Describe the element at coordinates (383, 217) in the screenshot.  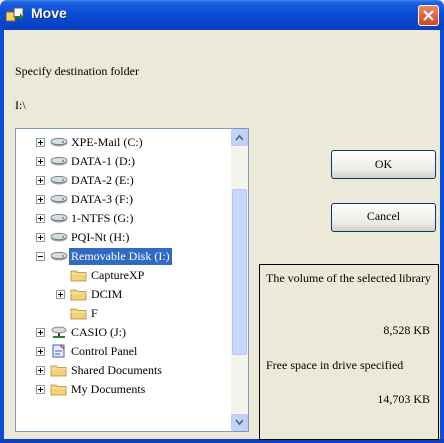
I see `cancel-button: Cancel` at that location.